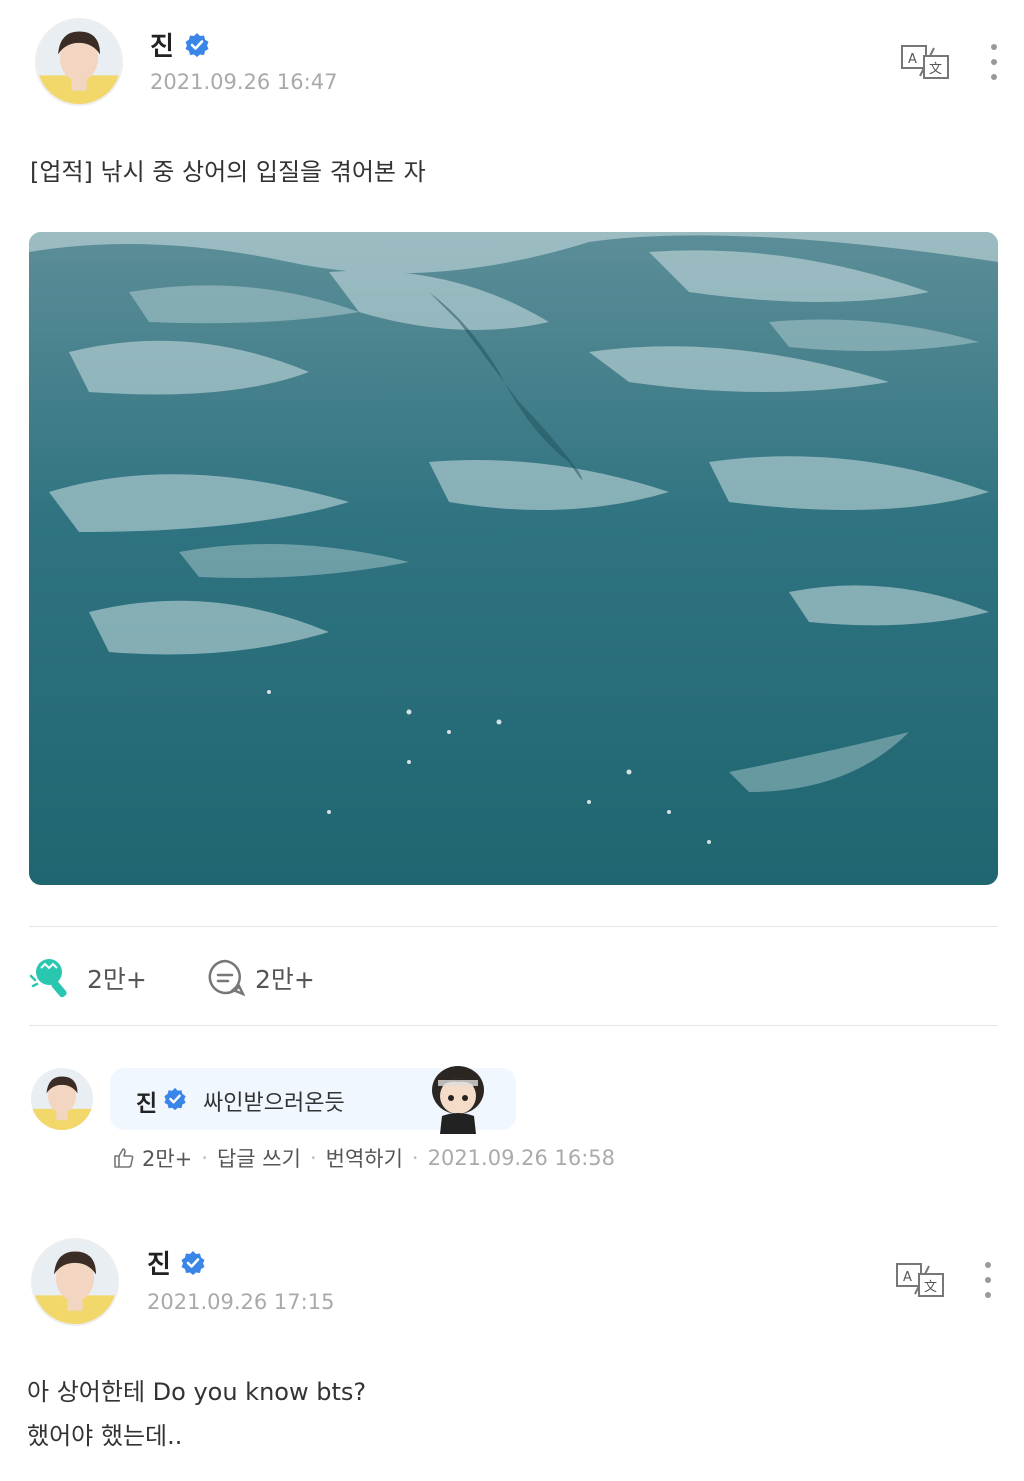 The height and width of the screenshot is (1481, 1024). Describe the element at coordinates (124, 1158) in the screenshot. I see `thumbs-up-icon` at that location.